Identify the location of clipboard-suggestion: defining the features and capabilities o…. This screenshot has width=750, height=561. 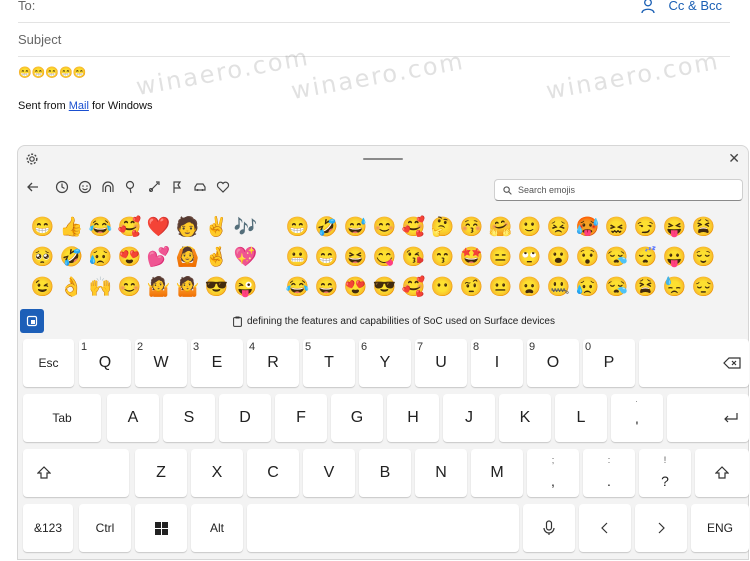
(394, 321).